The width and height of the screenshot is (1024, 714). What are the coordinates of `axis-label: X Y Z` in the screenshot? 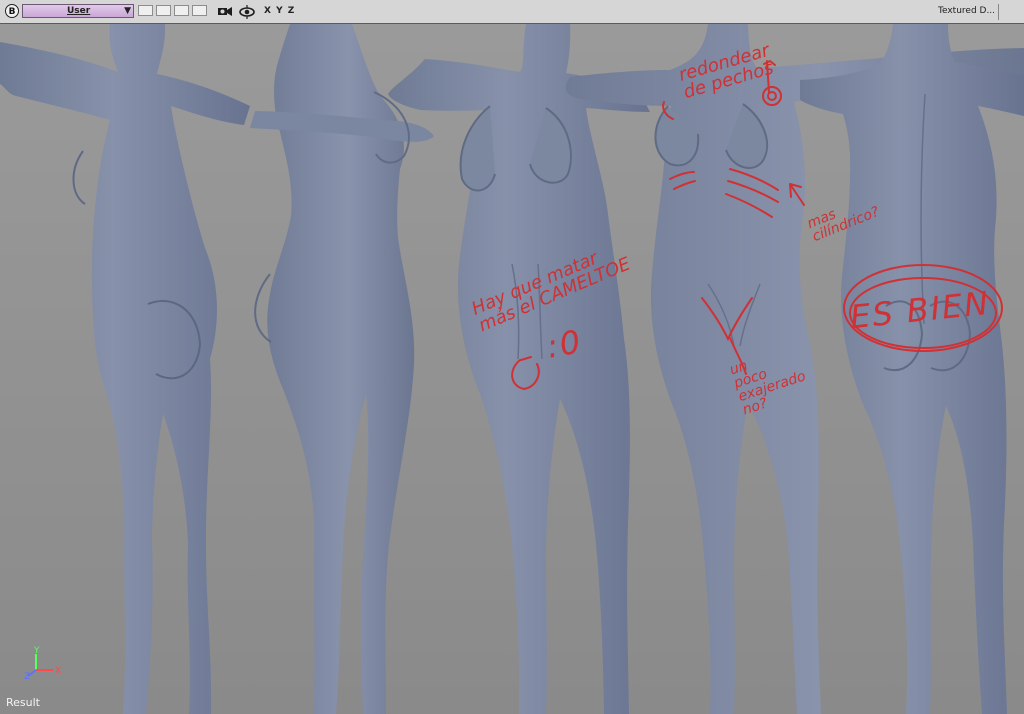 It's located at (280, 11).